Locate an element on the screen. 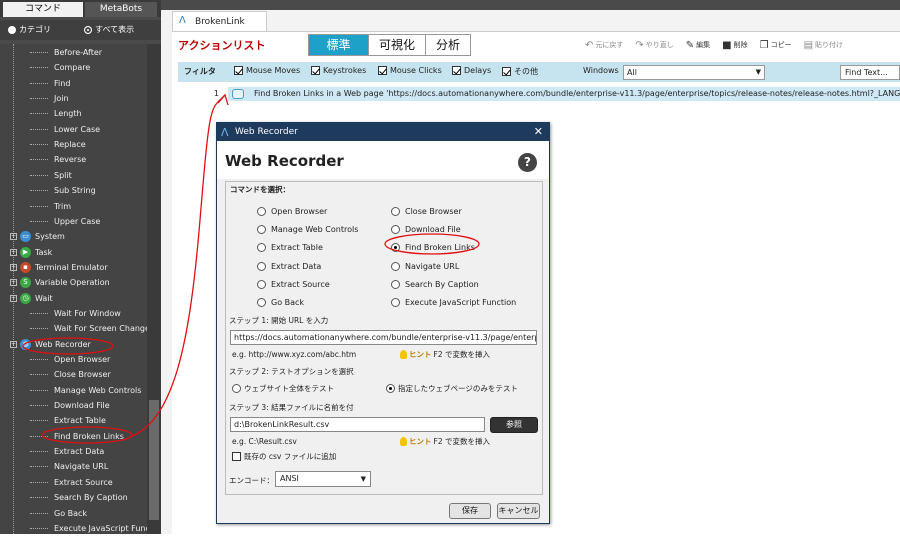 Image resolution: width=900 pixels, height=536 pixels. tree-item-variable-operation: + S Variable Operation is located at coordinates (60, 282).